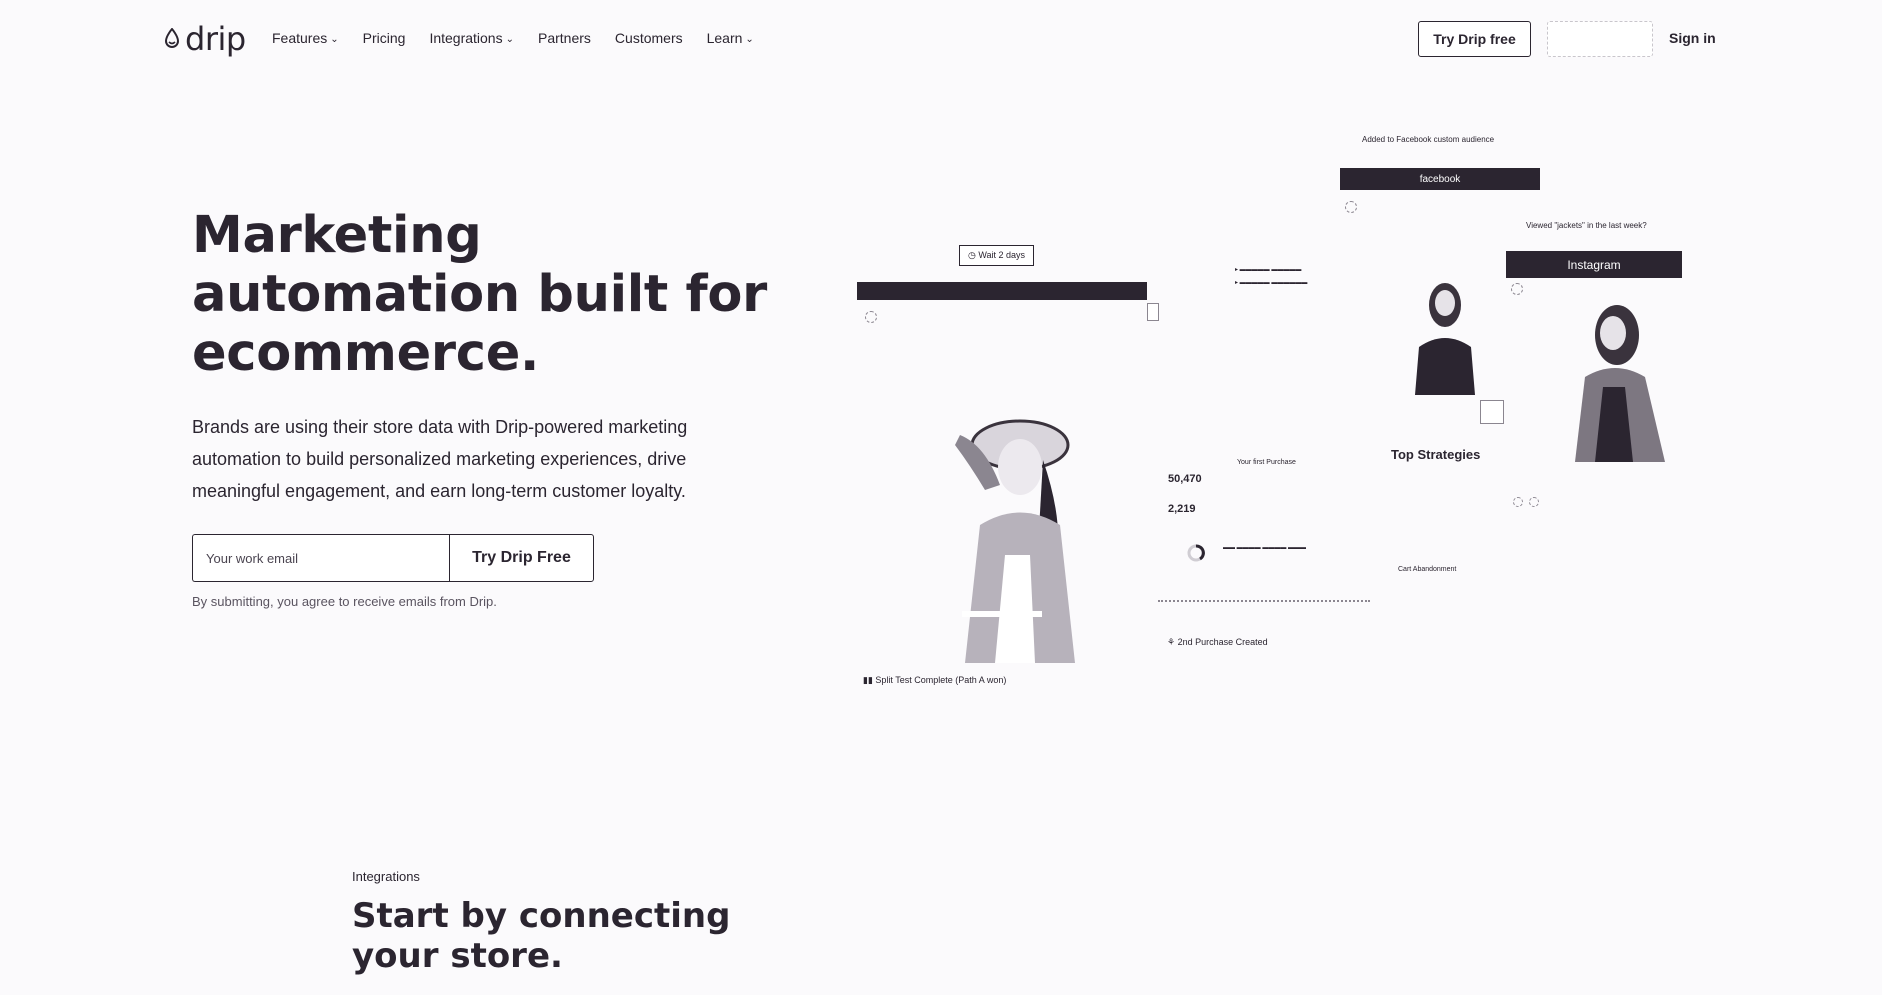  What do you see at coordinates (941, 680) in the screenshot?
I see `split-test-label: Split Test Complete (Path A won)` at bounding box center [941, 680].